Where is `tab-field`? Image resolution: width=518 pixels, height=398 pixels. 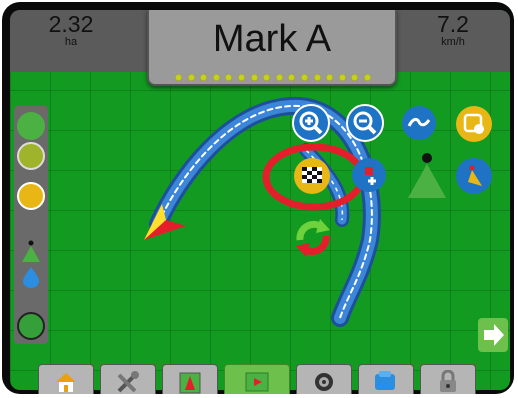
tab-field is located at coordinates (190, 379).